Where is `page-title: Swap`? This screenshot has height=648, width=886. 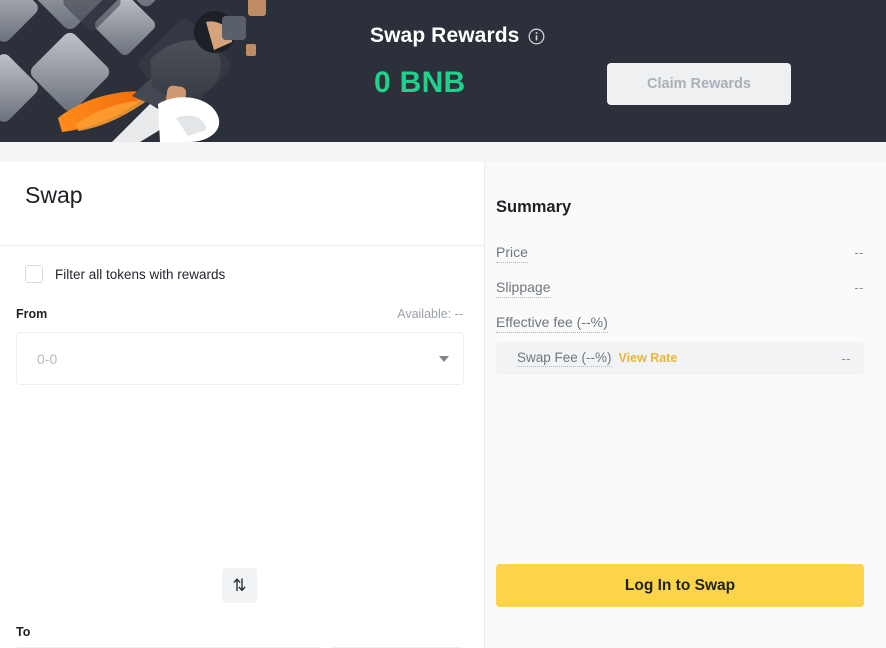
page-title: Swap is located at coordinates (54, 195).